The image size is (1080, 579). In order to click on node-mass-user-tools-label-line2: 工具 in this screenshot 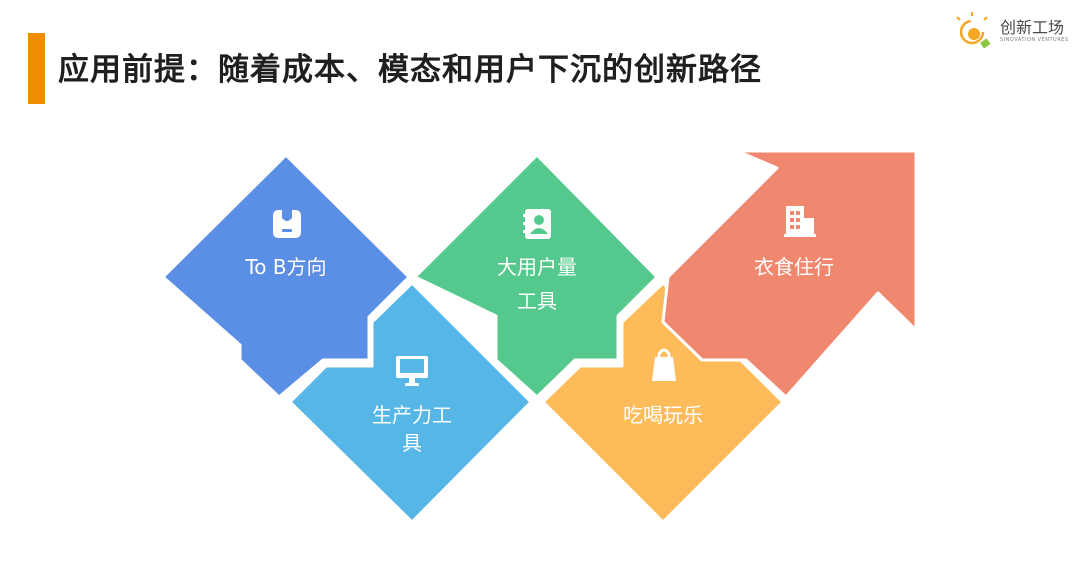, I will do `click(537, 301)`.